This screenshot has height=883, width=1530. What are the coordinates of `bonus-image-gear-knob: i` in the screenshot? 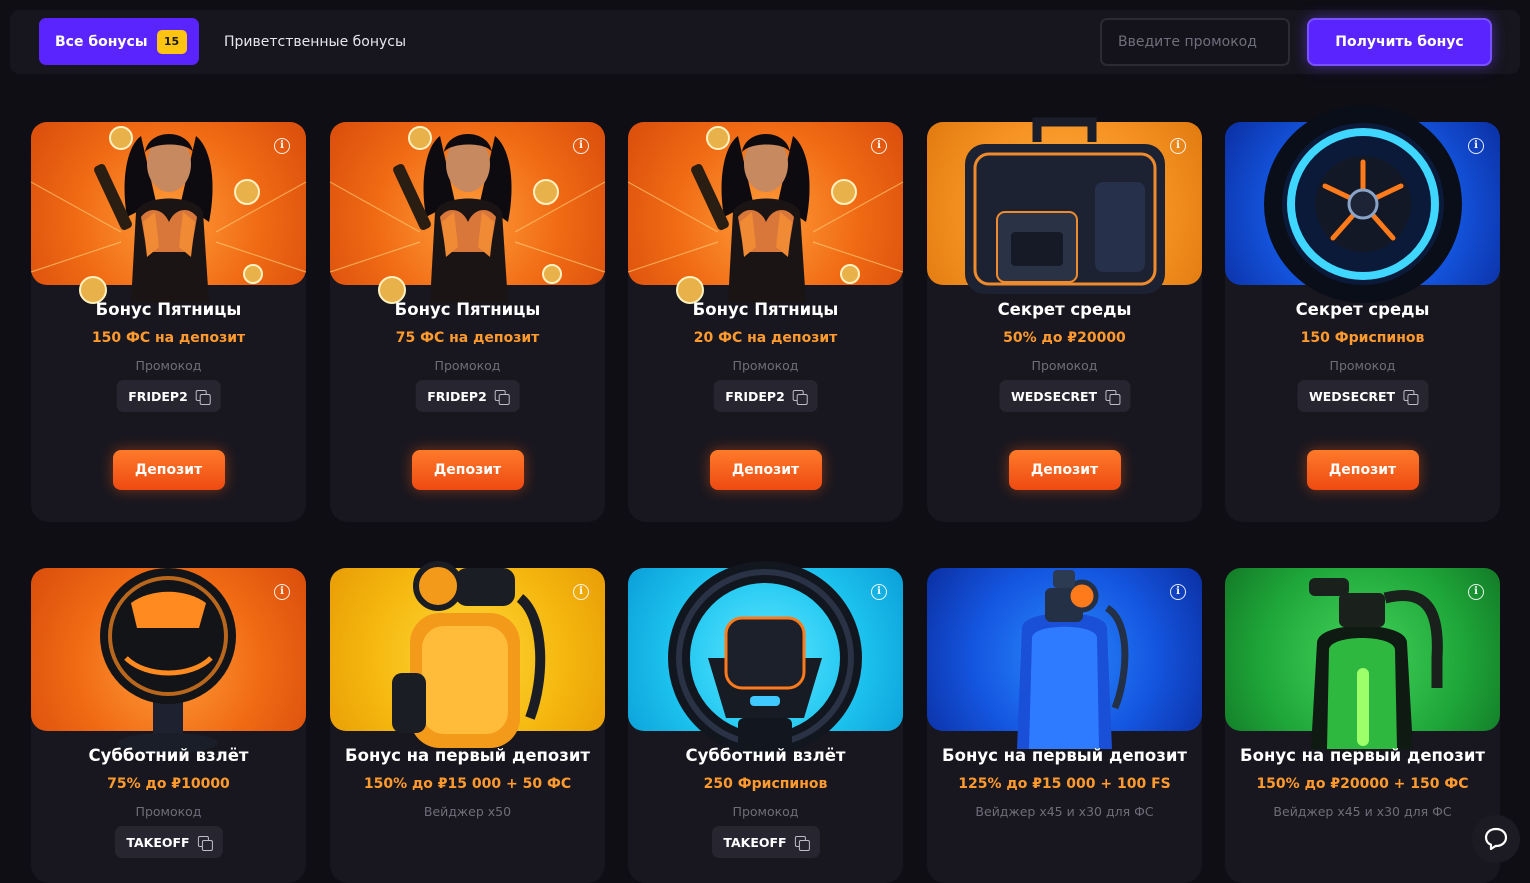 It's located at (168, 660).